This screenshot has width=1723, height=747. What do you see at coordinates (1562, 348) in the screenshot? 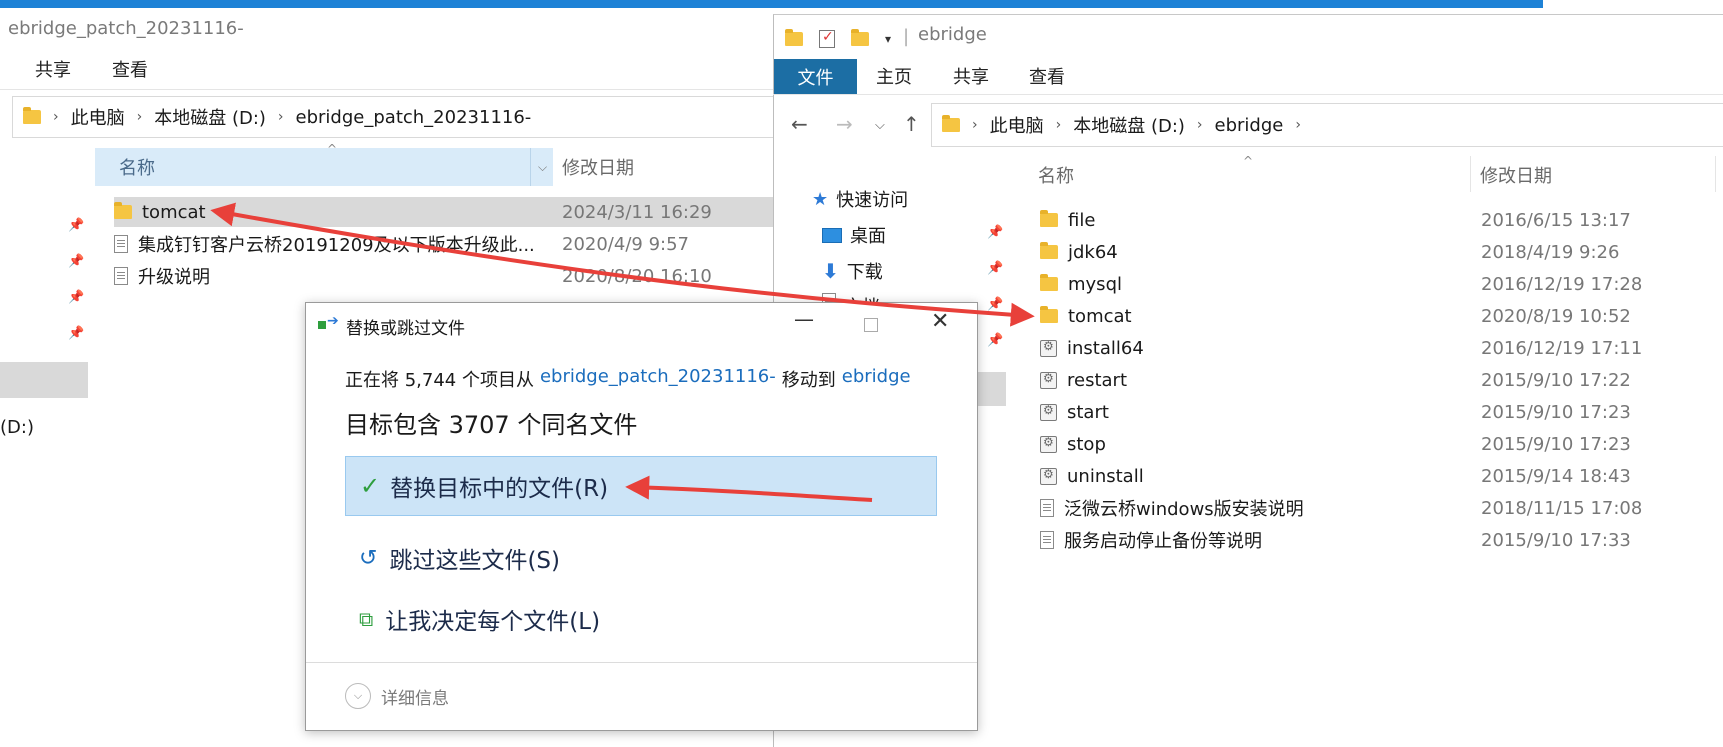
I see `row-date: 2016/12/19 17:11` at bounding box center [1562, 348].